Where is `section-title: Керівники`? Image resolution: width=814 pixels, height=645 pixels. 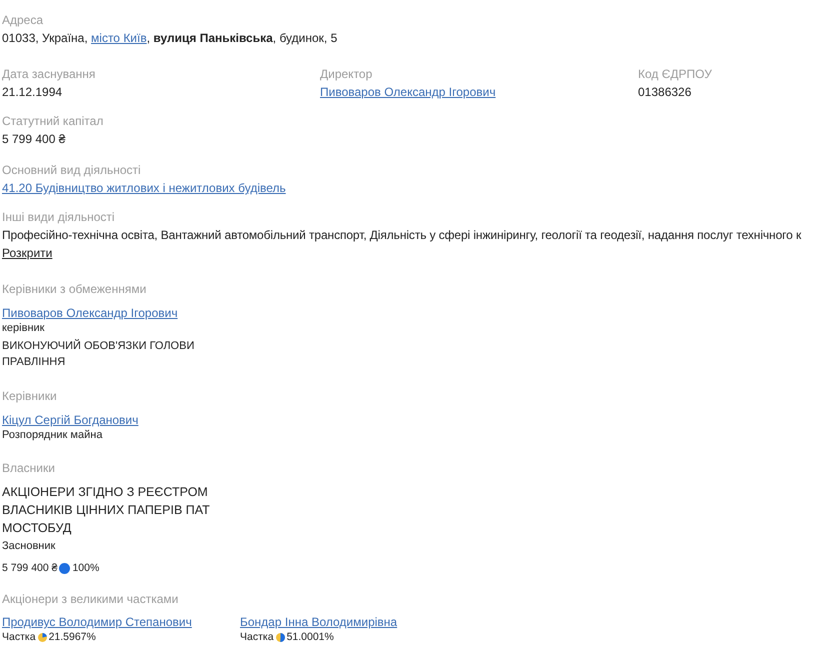 section-title: Керівники is located at coordinates (30, 396).